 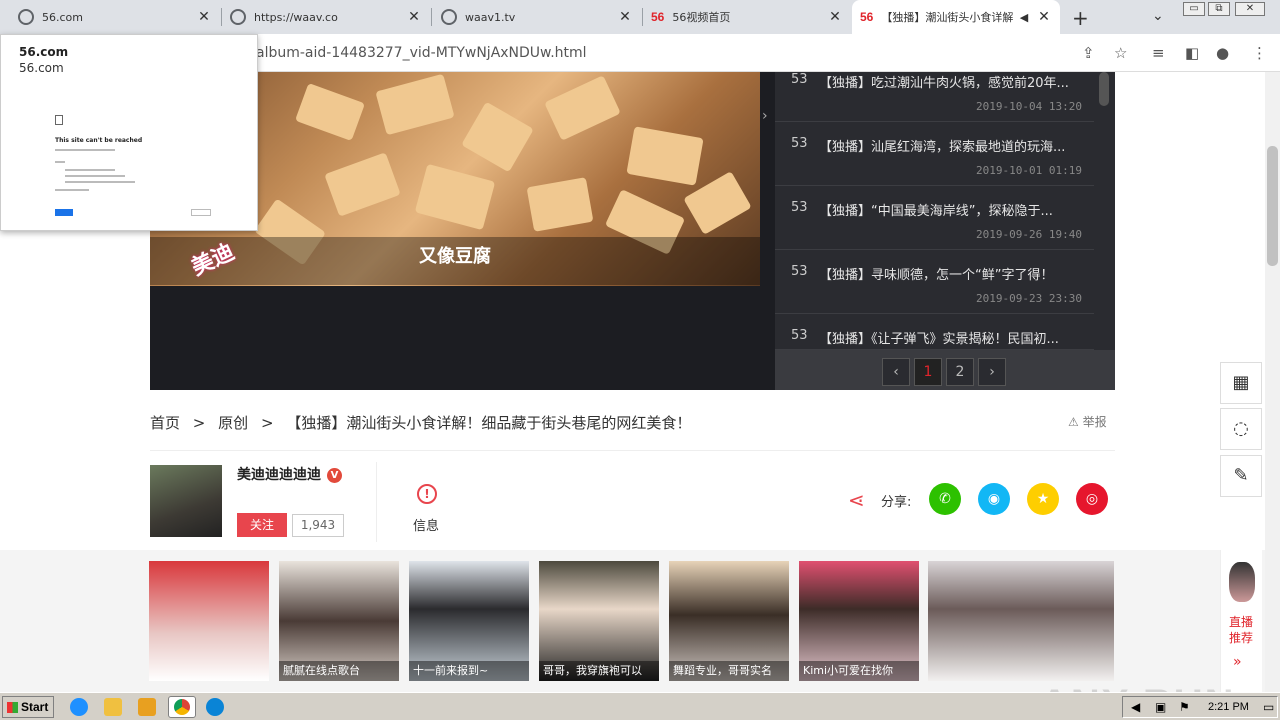 I want to click on live-avatar, so click(x=1242, y=582).